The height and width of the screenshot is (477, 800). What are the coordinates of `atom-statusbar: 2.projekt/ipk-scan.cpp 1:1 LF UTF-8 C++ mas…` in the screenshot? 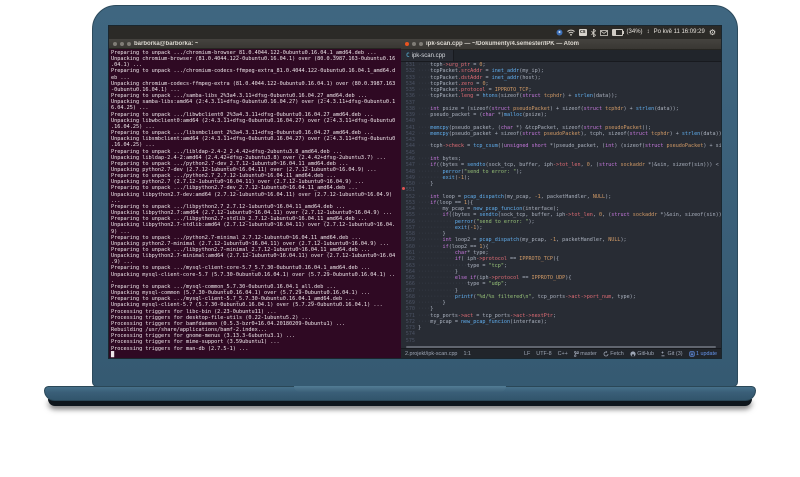 It's located at (561, 353).